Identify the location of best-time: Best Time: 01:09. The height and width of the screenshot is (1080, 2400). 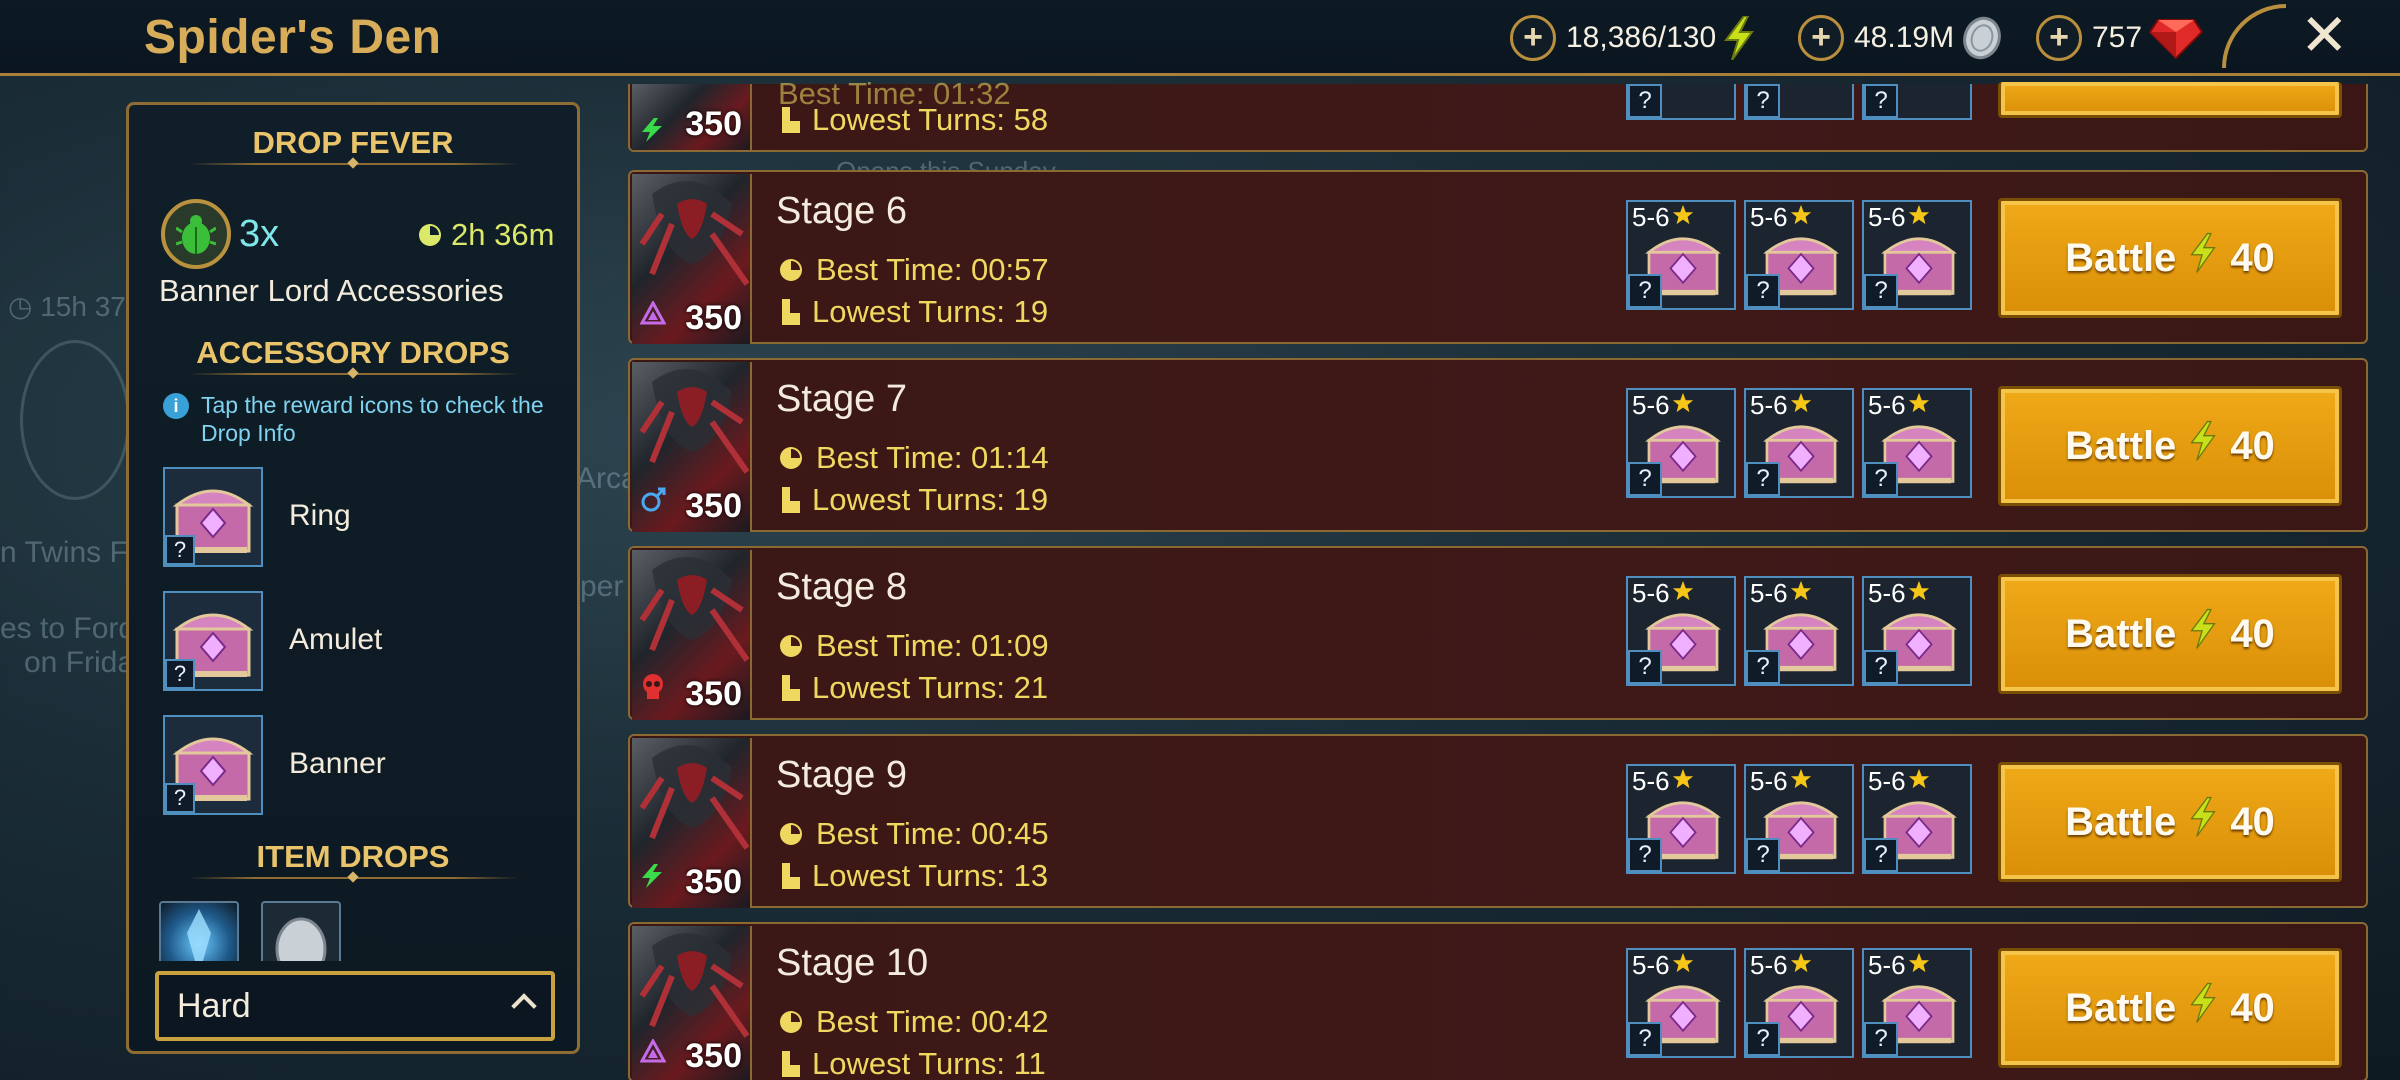
(913, 646).